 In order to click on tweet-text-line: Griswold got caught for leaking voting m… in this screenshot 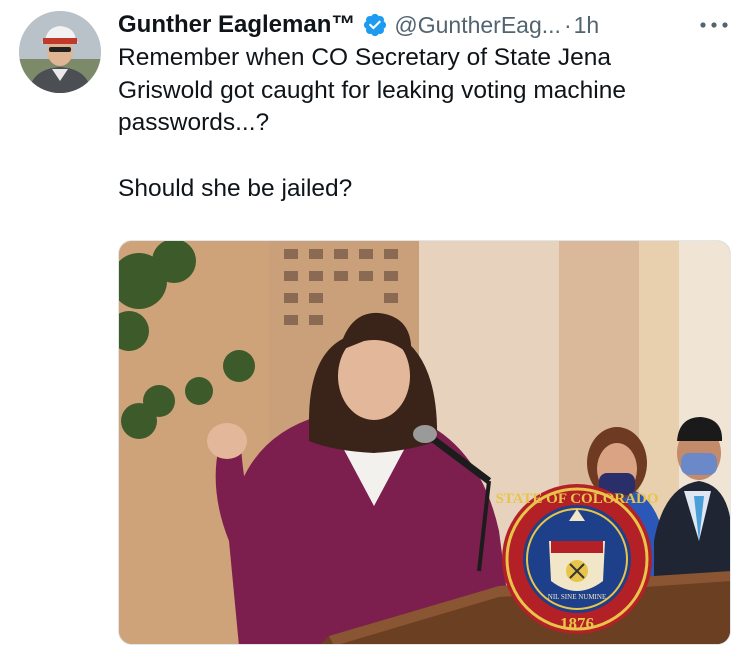, I will do `click(372, 90)`.